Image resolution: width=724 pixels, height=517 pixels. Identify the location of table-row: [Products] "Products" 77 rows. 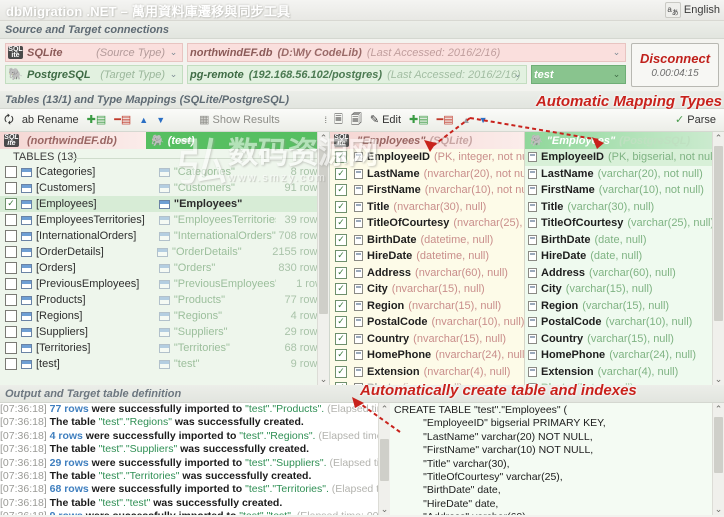
(164, 300).